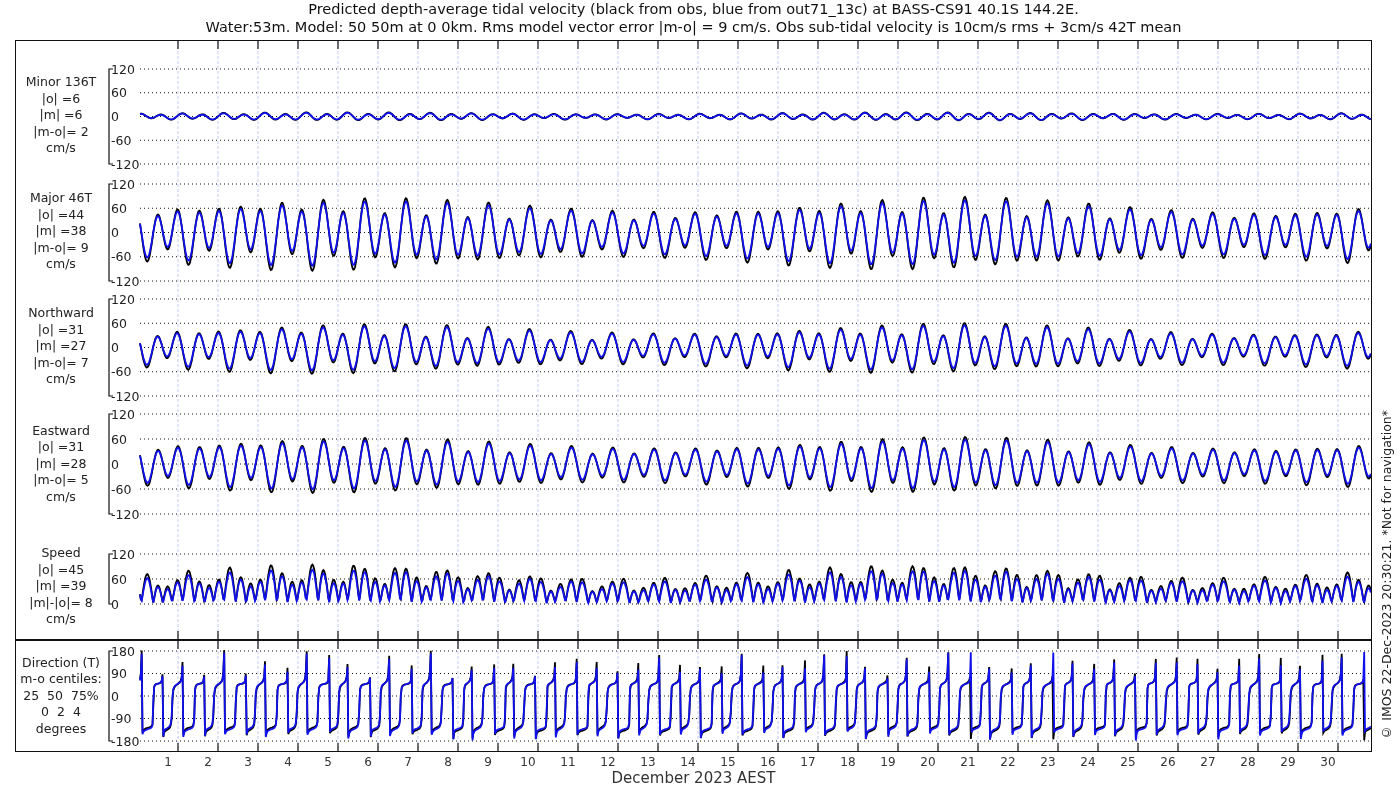 Image resolution: width=1400 pixels, height=800 pixels. I want to click on panel-label: |m| =6, so click(61, 115).